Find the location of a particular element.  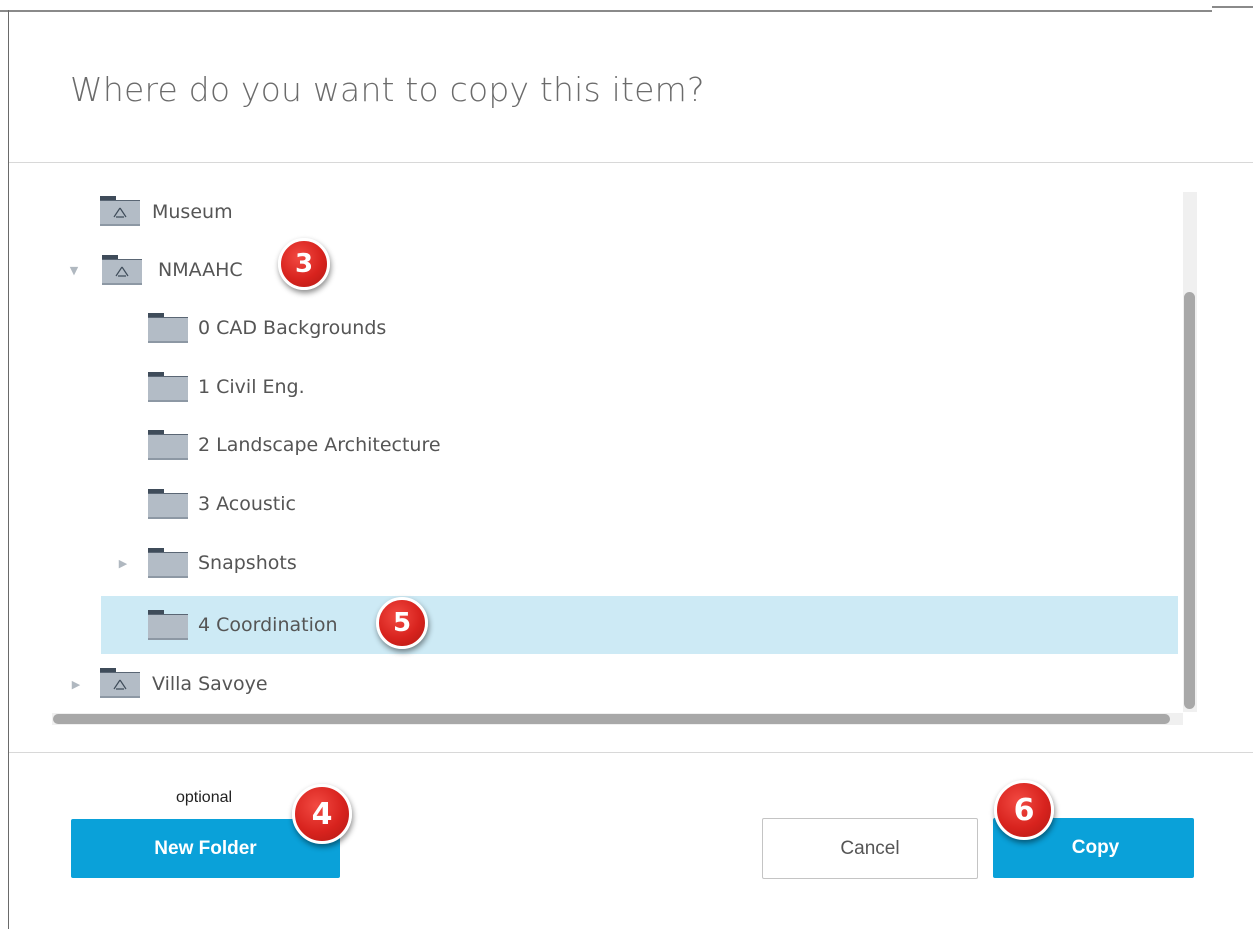

tree-item-label: Villa Savoye is located at coordinates (210, 684).